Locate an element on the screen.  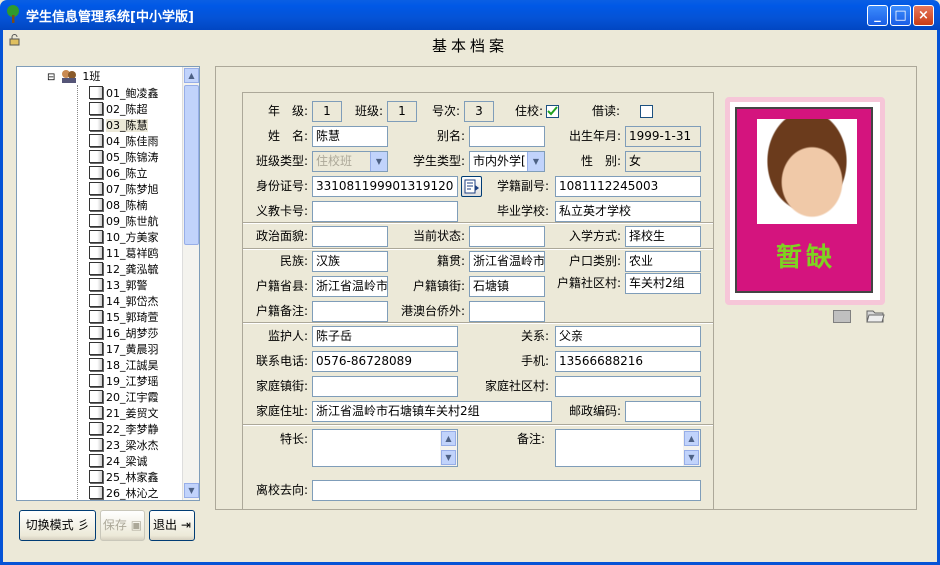
tree-item: 12_龚泓毓 is located at coordinates (124, 270).